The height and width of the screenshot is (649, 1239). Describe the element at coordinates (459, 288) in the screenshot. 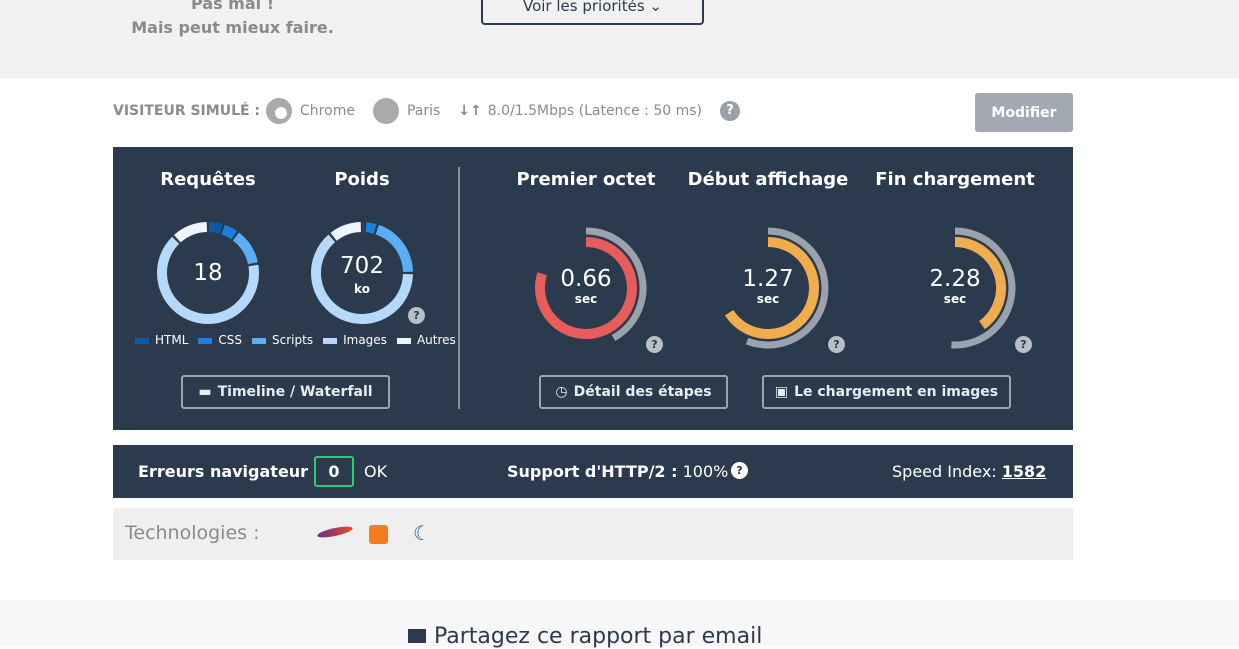

I see `divider` at that location.